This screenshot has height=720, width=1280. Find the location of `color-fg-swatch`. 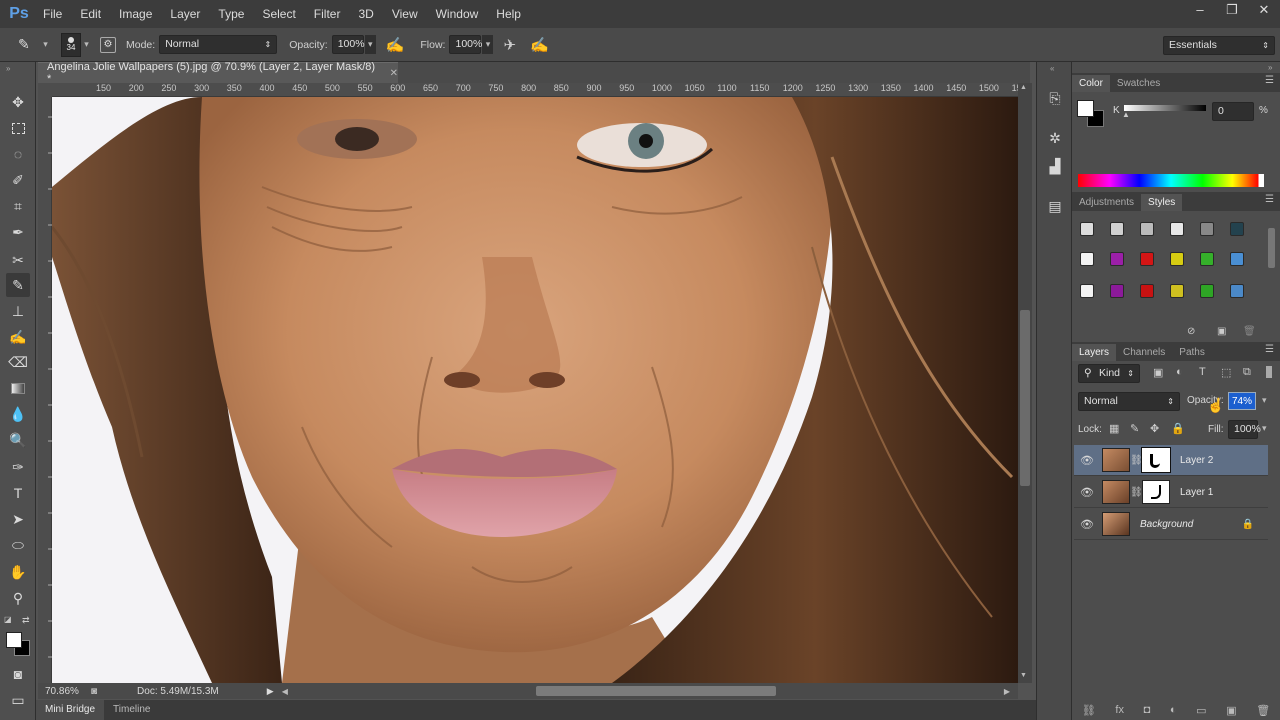

color-fg-swatch is located at coordinates (1085, 108).